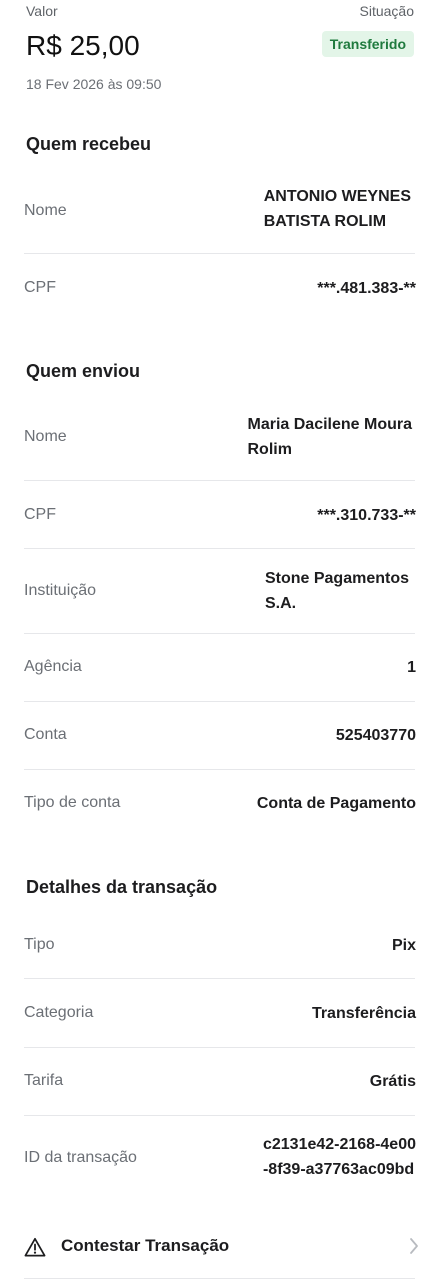  What do you see at coordinates (339, 1157) in the screenshot?
I see `row-value: c2131e42-2168-4e00 -8f39-a37763ac09bd` at bounding box center [339, 1157].